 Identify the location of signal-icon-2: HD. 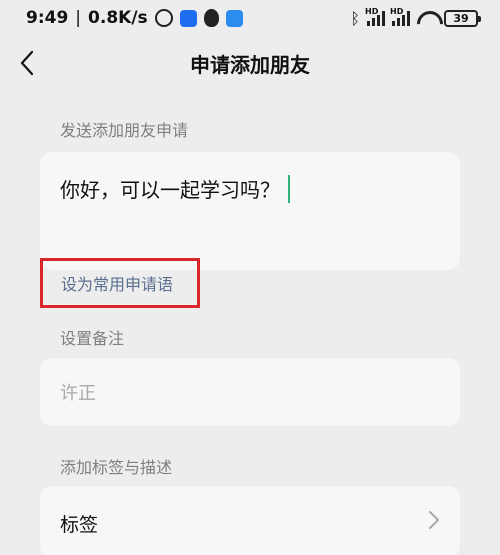
(400, 16).